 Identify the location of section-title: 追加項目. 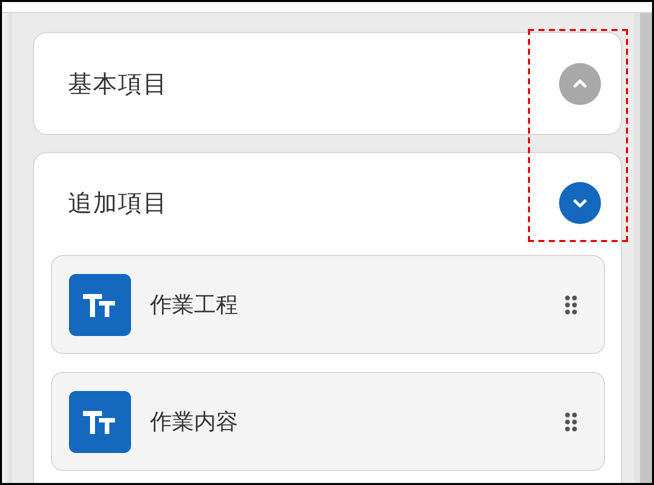
(118, 203).